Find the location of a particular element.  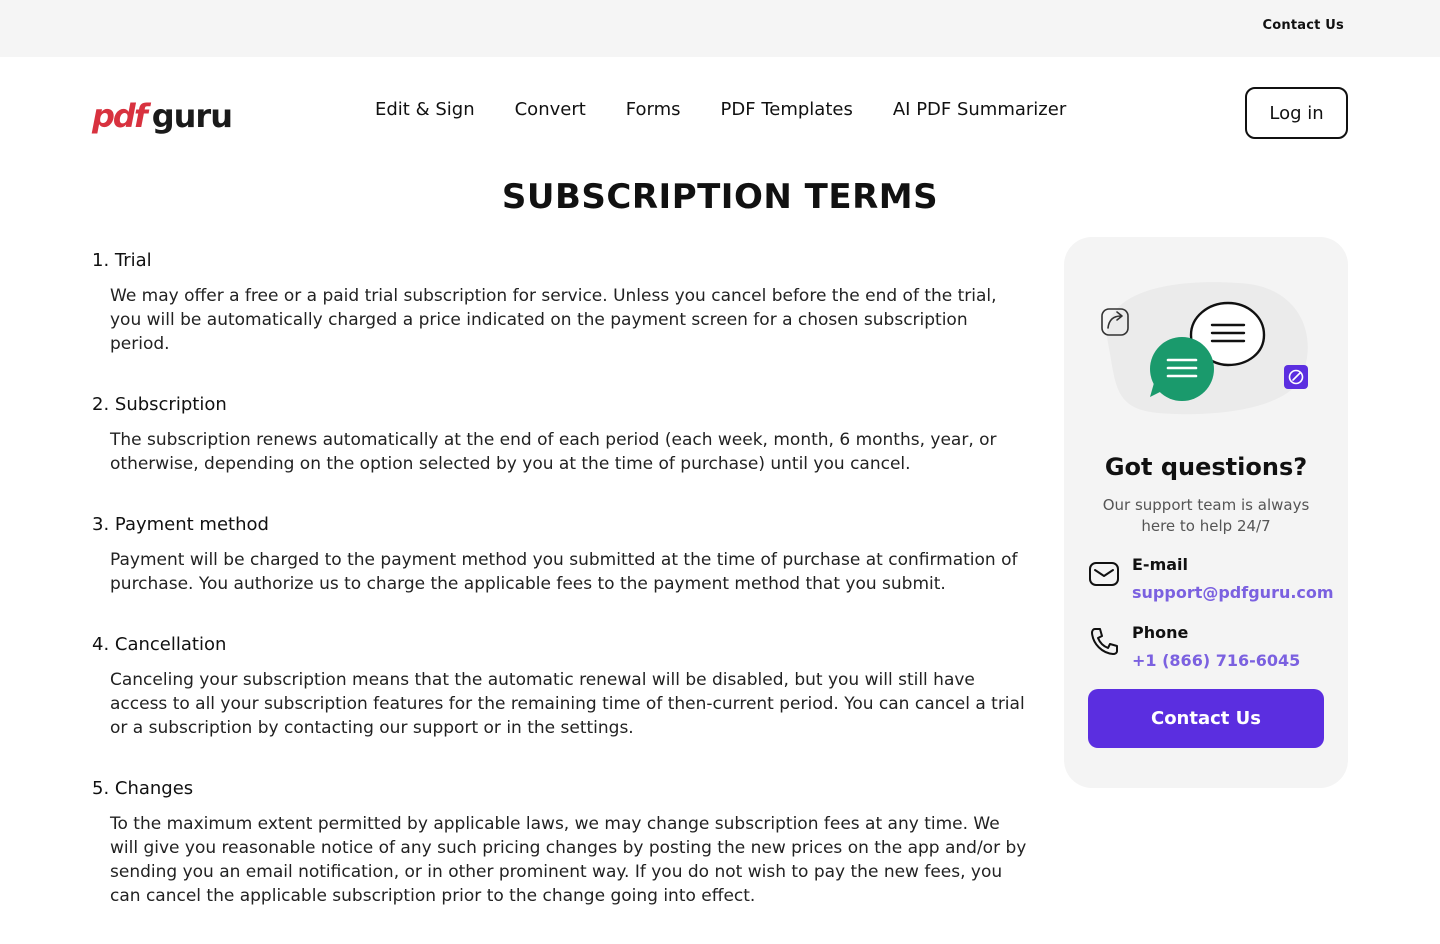

contact-us-button: Contact Us is located at coordinates (1206, 718).